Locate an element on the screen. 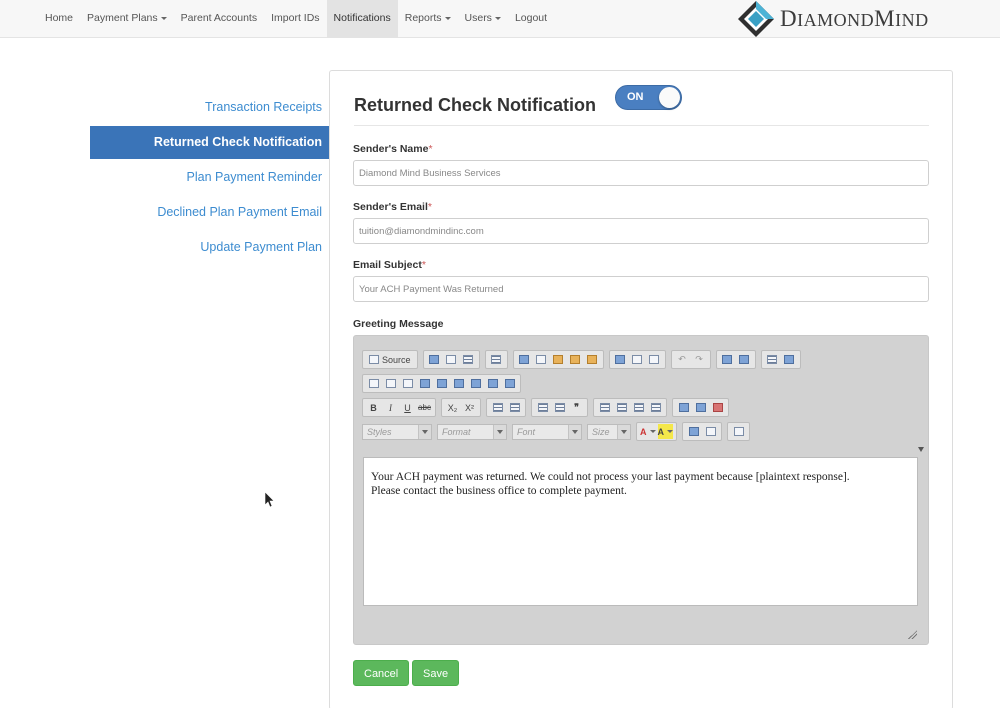 This screenshot has height=708, width=1000. show-blocks-button is located at coordinates (710, 431).